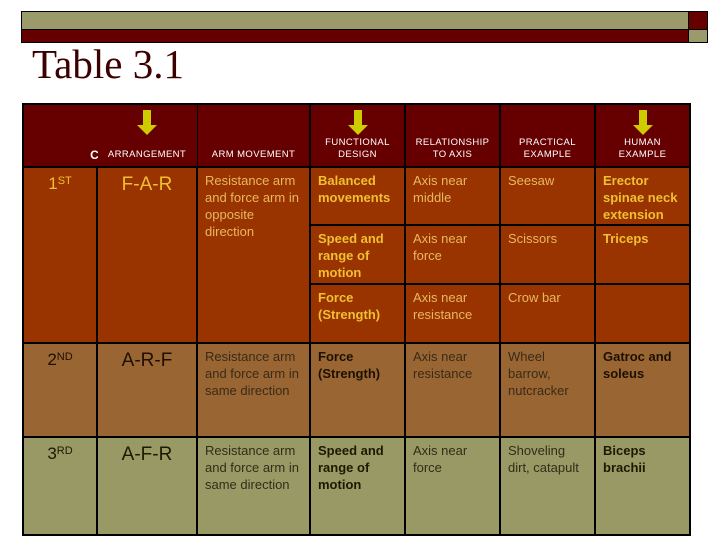 The height and width of the screenshot is (540, 720). What do you see at coordinates (547, 154) in the screenshot?
I see `header-practical-line2: EXAMPLE` at bounding box center [547, 154].